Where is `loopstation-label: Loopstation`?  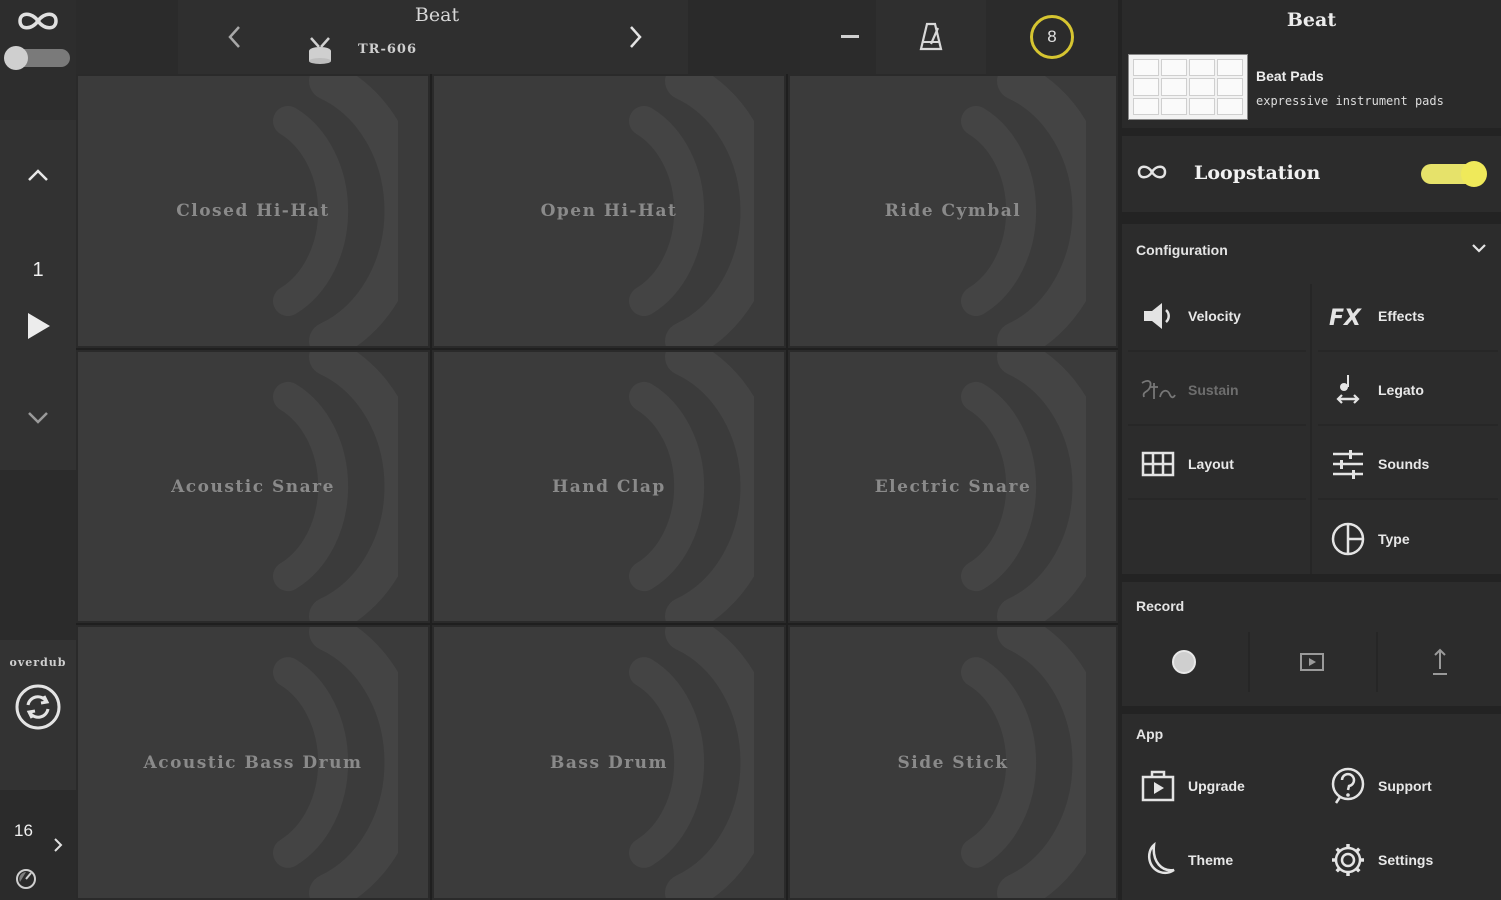
loopstation-label: Loopstation is located at coordinates (1257, 173).